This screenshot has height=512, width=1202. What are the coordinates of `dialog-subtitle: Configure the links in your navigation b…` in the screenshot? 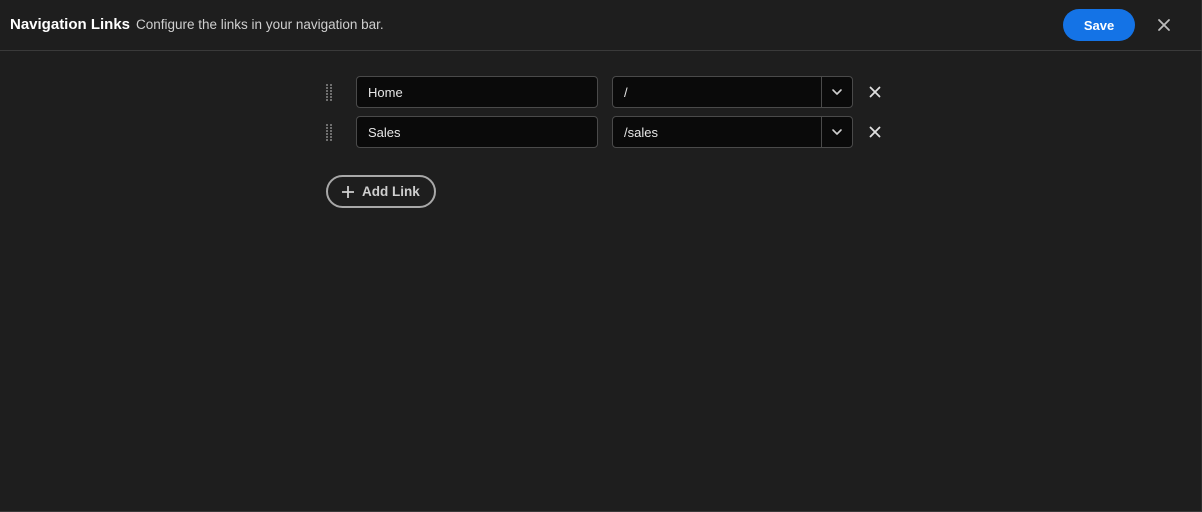 It's located at (260, 24).